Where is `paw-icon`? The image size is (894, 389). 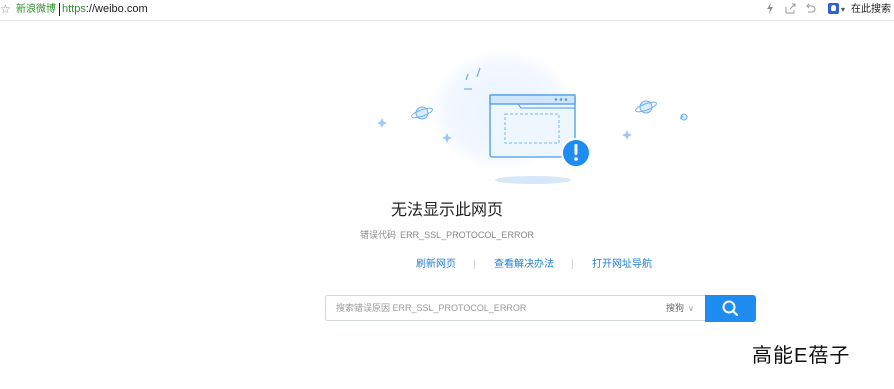
paw-icon is located at coordinates (833, 8).